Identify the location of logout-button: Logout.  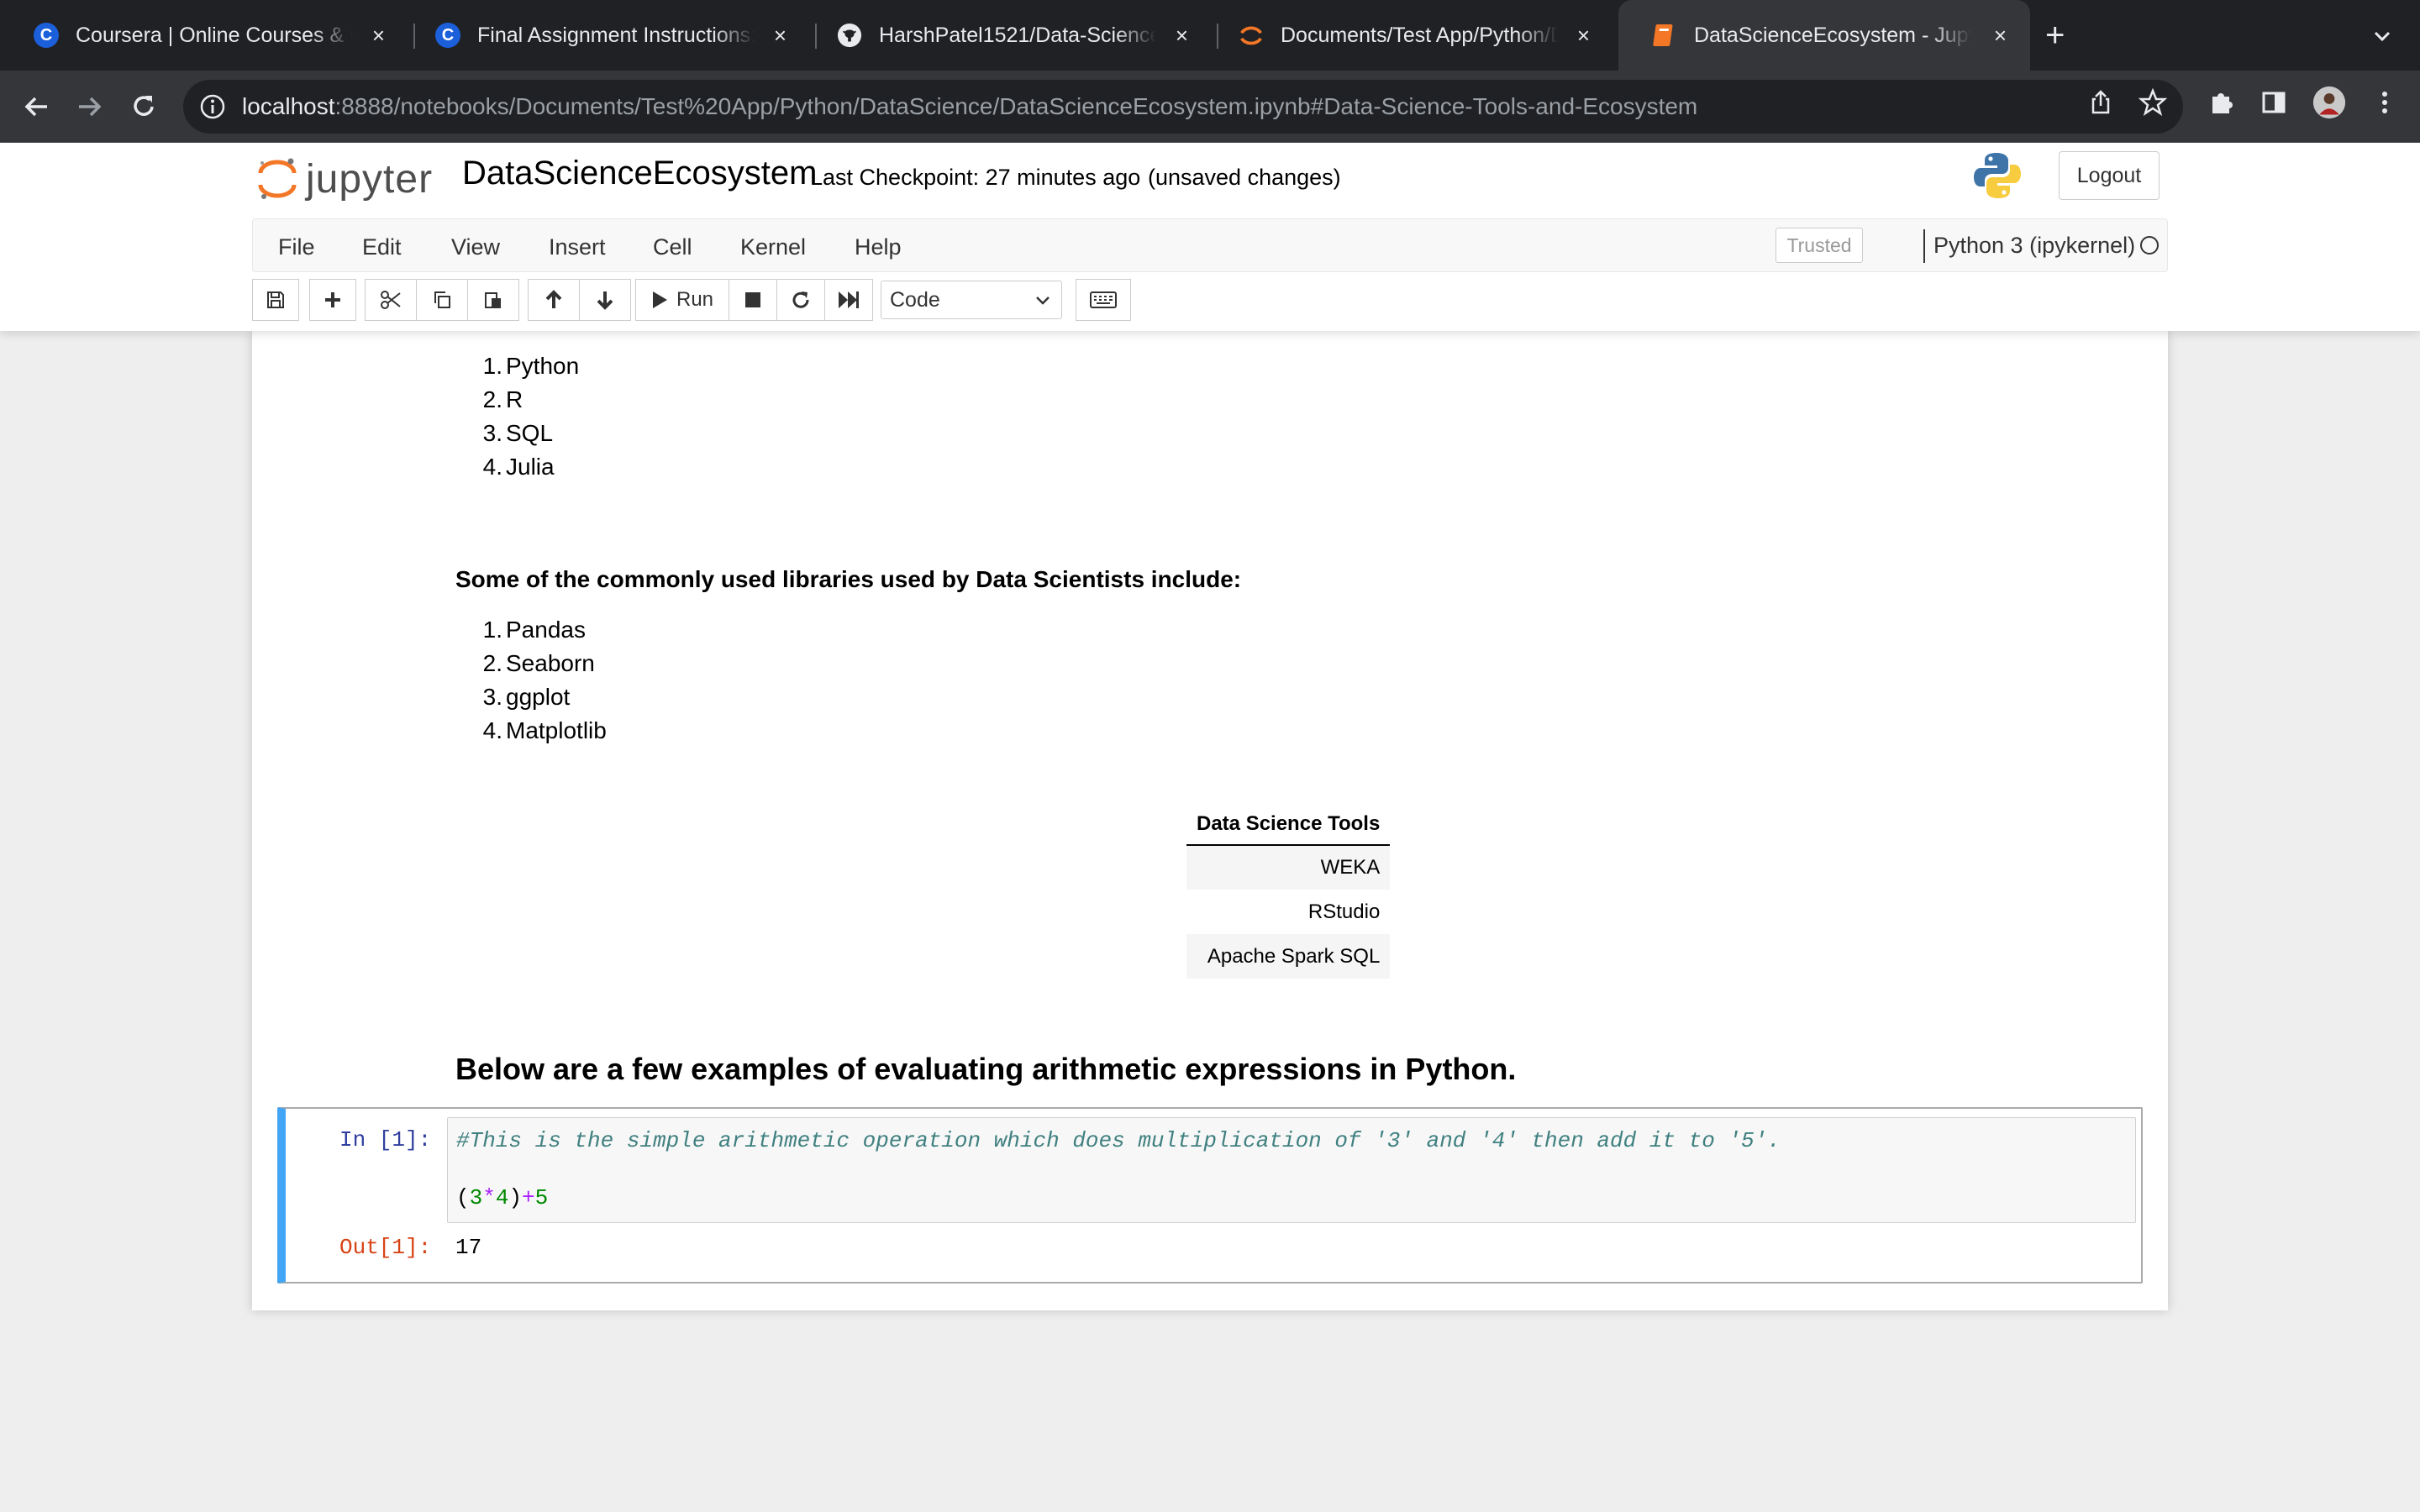
(2109, 175).